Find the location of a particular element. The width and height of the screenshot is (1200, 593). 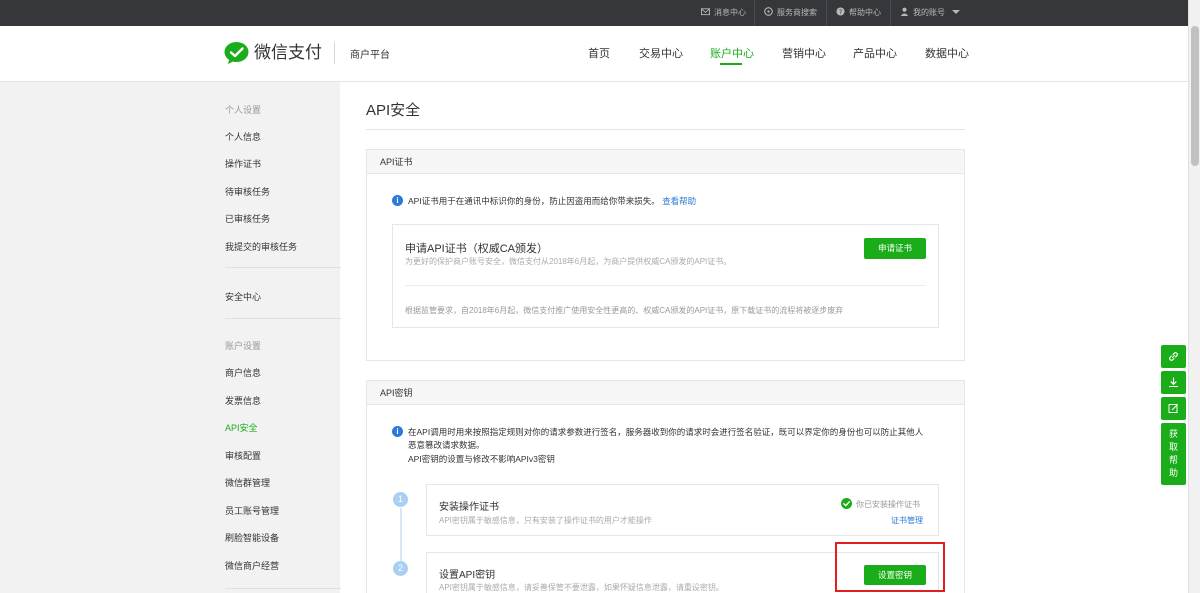

nav-products: 产品中心 is located at coordinates (875, 53).